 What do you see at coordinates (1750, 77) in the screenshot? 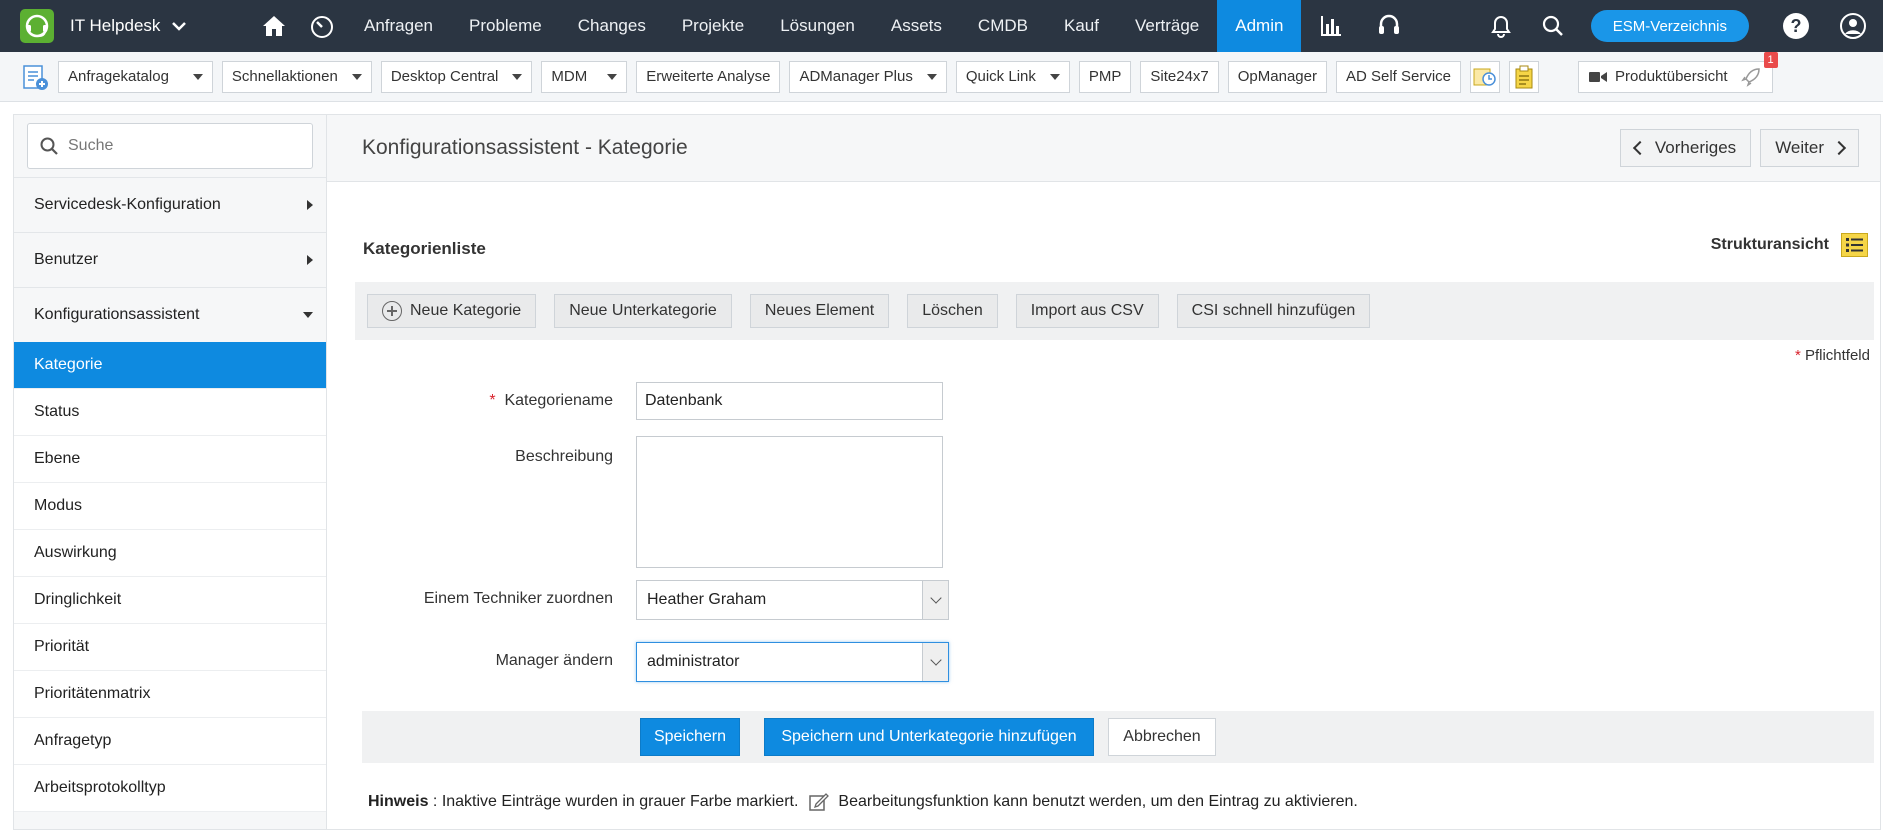
I see `rocket-icon` at bounding box center [1750, 77].